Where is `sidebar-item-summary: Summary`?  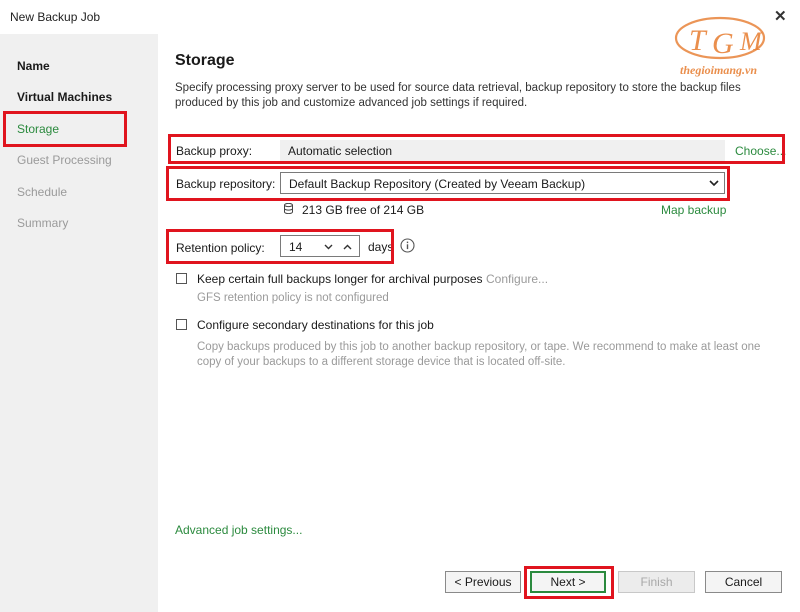 sidebar-item-summary: Summary is located at coordinates (43, 223).